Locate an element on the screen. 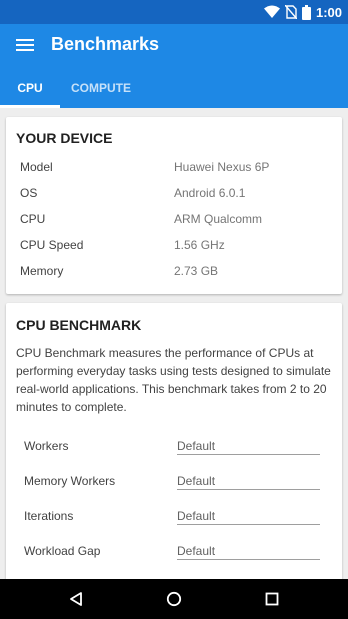 The image size is (348, 619). workload-gap-input is located at coordinates (248, 550).